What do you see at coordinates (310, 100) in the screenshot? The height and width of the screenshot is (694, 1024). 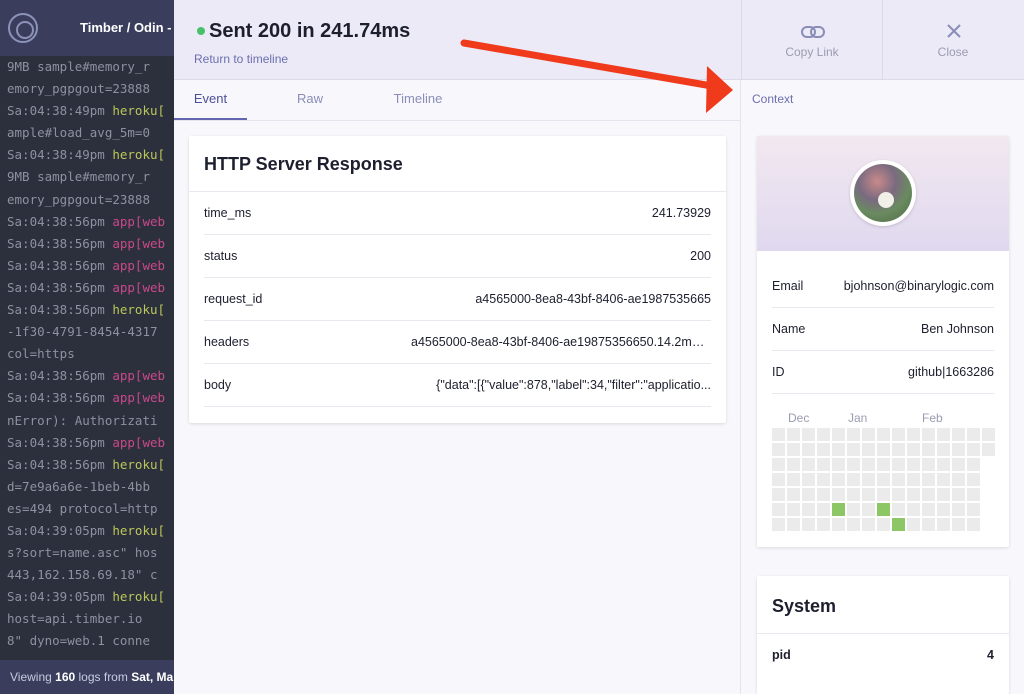 I see `tab-raw: Raw` at bounding box center [310, 100].